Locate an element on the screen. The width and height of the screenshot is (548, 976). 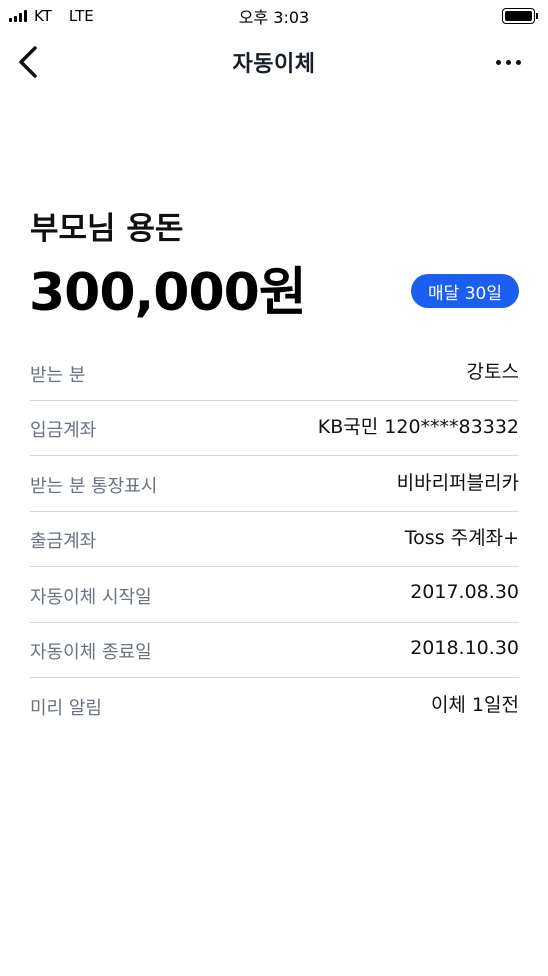
detail-label: 받는 분 is located at coordinates (58, 375).